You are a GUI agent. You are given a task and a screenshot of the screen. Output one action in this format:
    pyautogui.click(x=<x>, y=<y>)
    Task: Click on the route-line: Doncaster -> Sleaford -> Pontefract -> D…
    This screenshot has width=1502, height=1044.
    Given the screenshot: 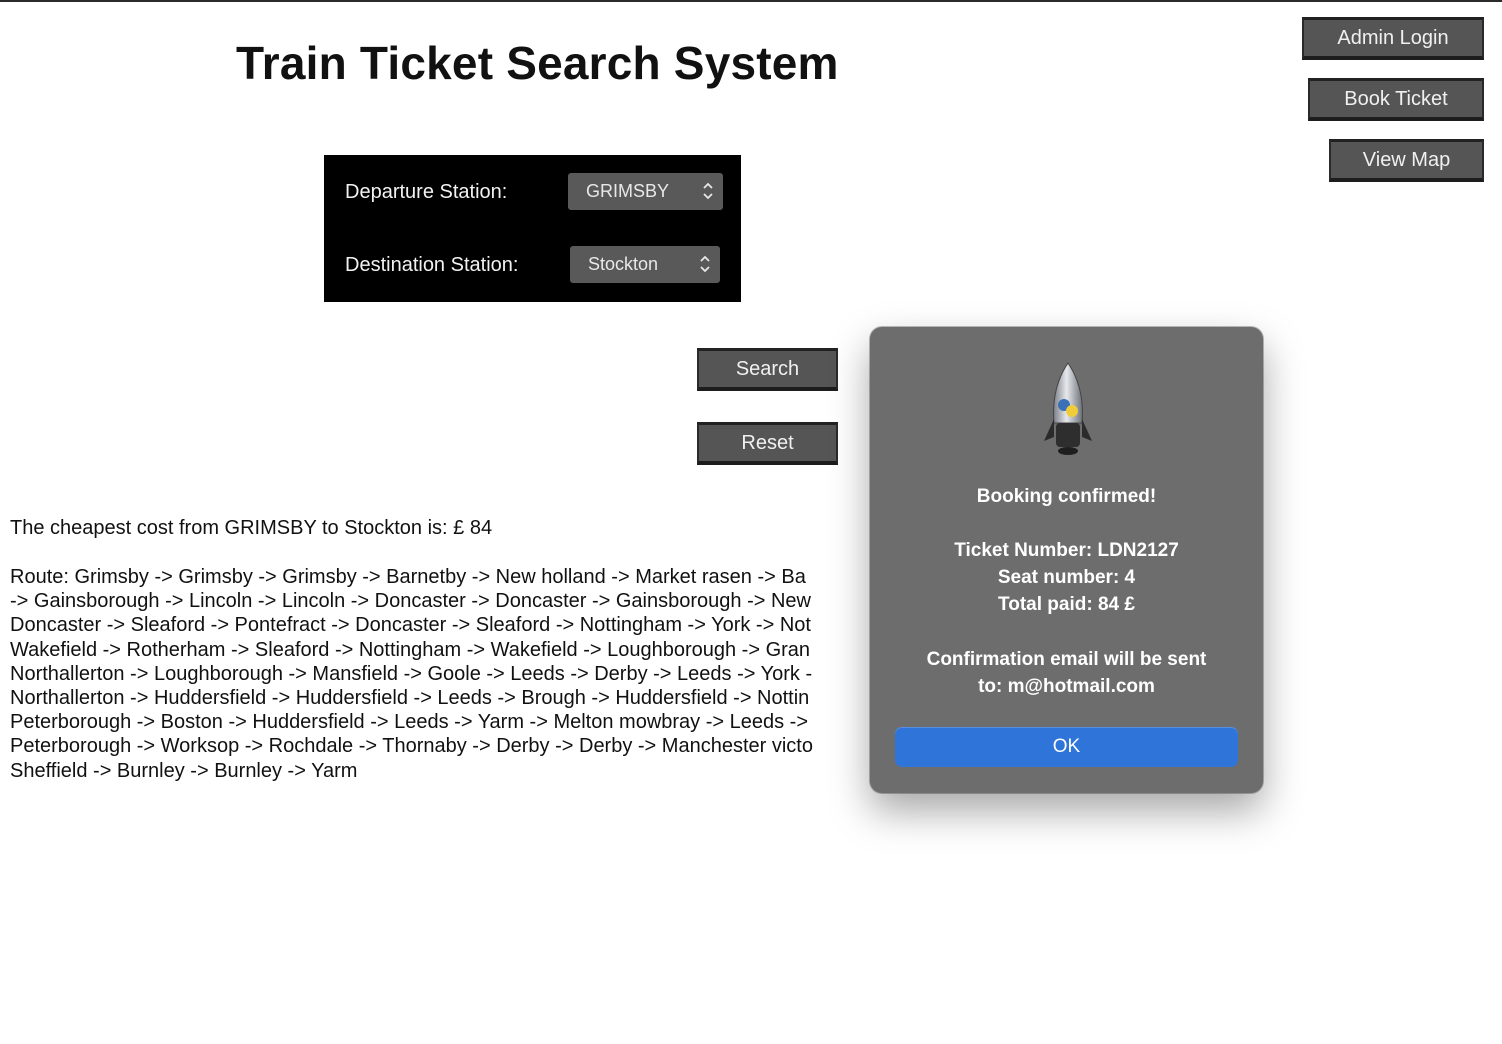 What is the action you would take?
    pyautogui.click(x=410, y=625)
    